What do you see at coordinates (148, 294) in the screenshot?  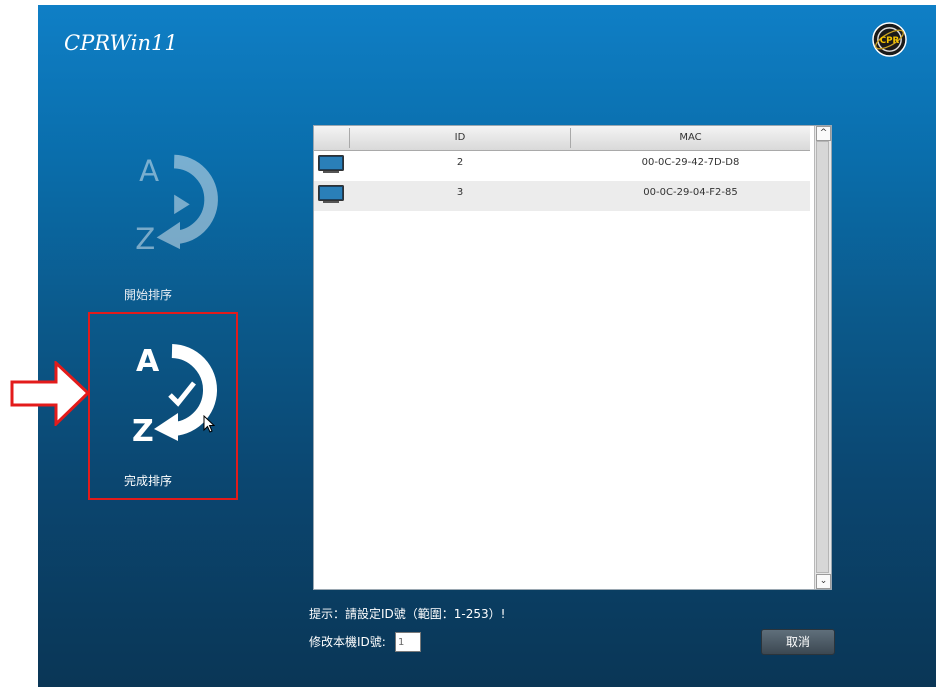 I see `start-sort-label: 開始排序` at bounding box center [148, 294].